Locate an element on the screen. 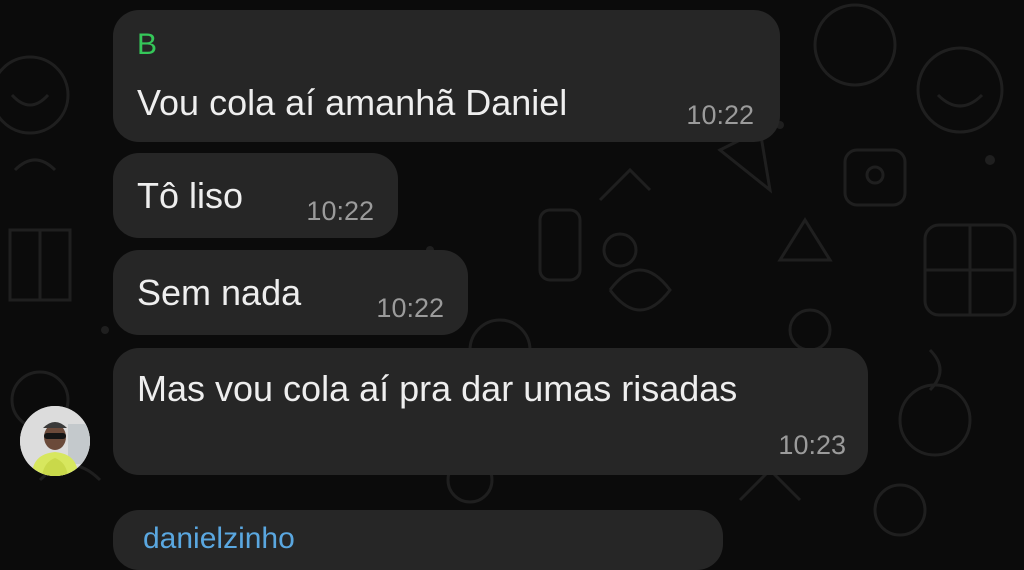  reply-sender-name: danielzinho is located at coordinates (219, 539).